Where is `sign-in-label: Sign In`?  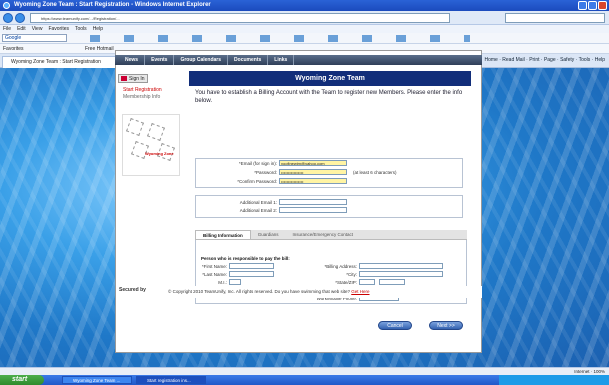
sign-in-label: Sign In is located at coordinates (137, 79).